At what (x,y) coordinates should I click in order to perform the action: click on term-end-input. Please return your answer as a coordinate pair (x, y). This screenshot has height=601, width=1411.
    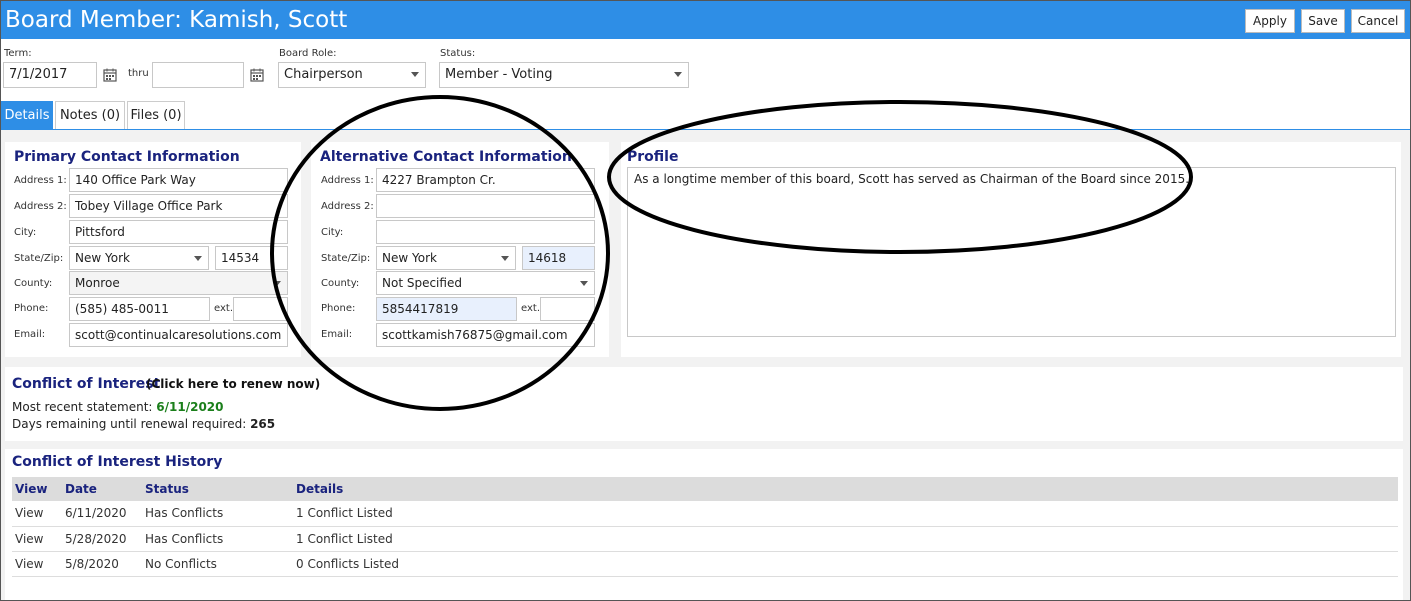
    Looking at the image, I should click on (198, 75).